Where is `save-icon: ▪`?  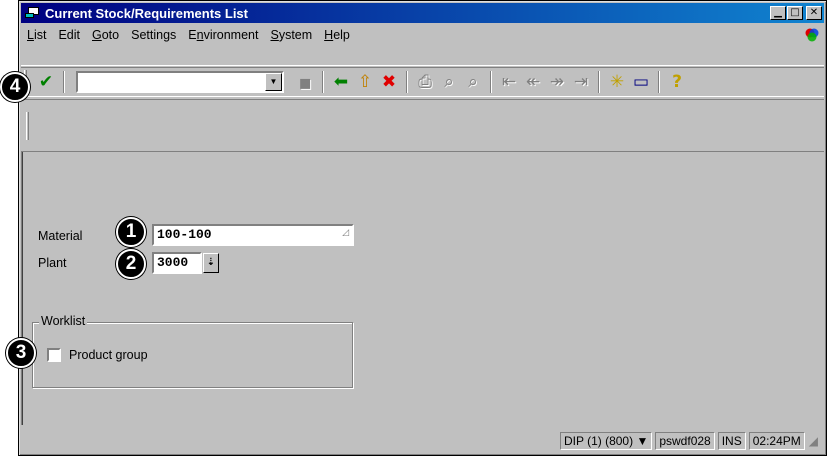
save-icon: ▪ is located at coordinates (305, 82).